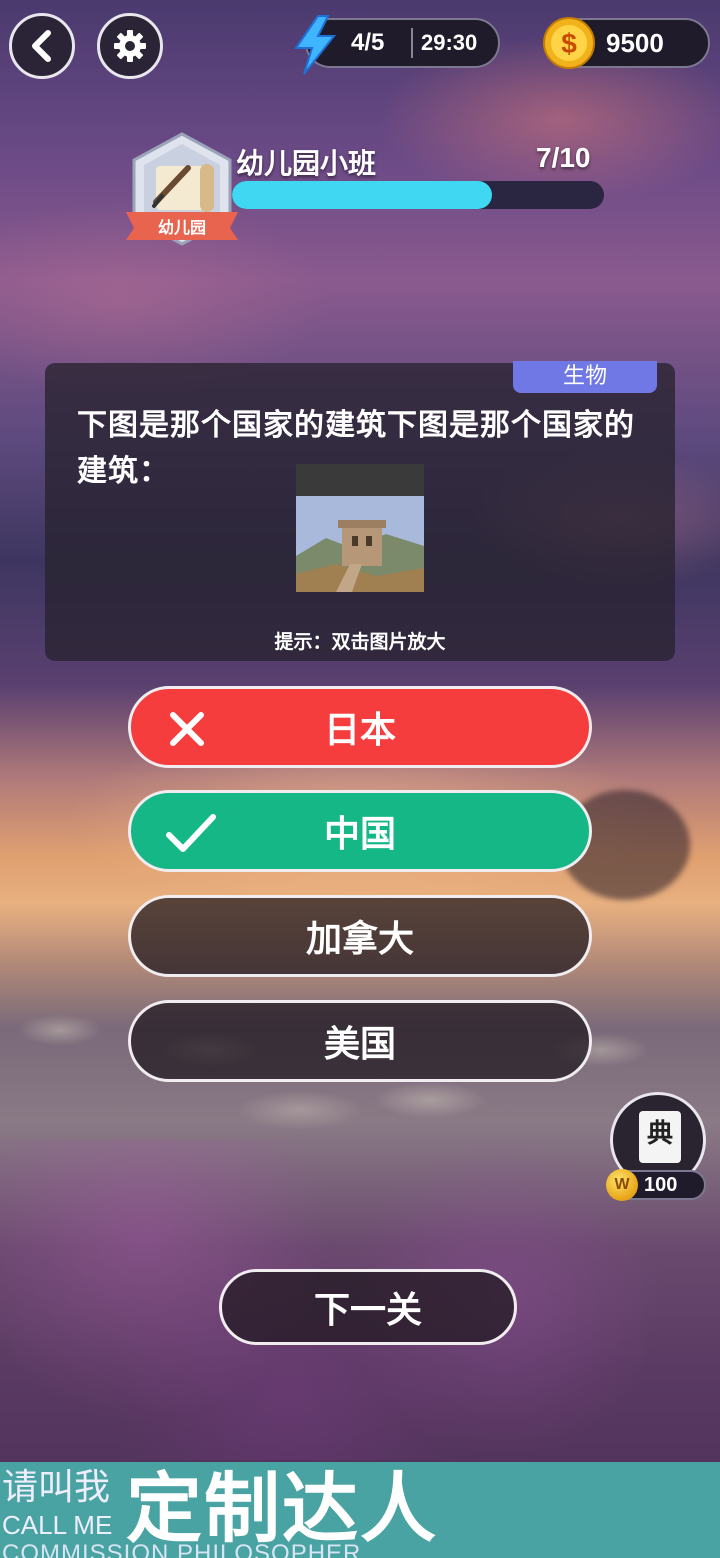 The width and height of the screenshot is (720, 1558). I want to click on level-title: 幼儿园小班, so click(306, 163).